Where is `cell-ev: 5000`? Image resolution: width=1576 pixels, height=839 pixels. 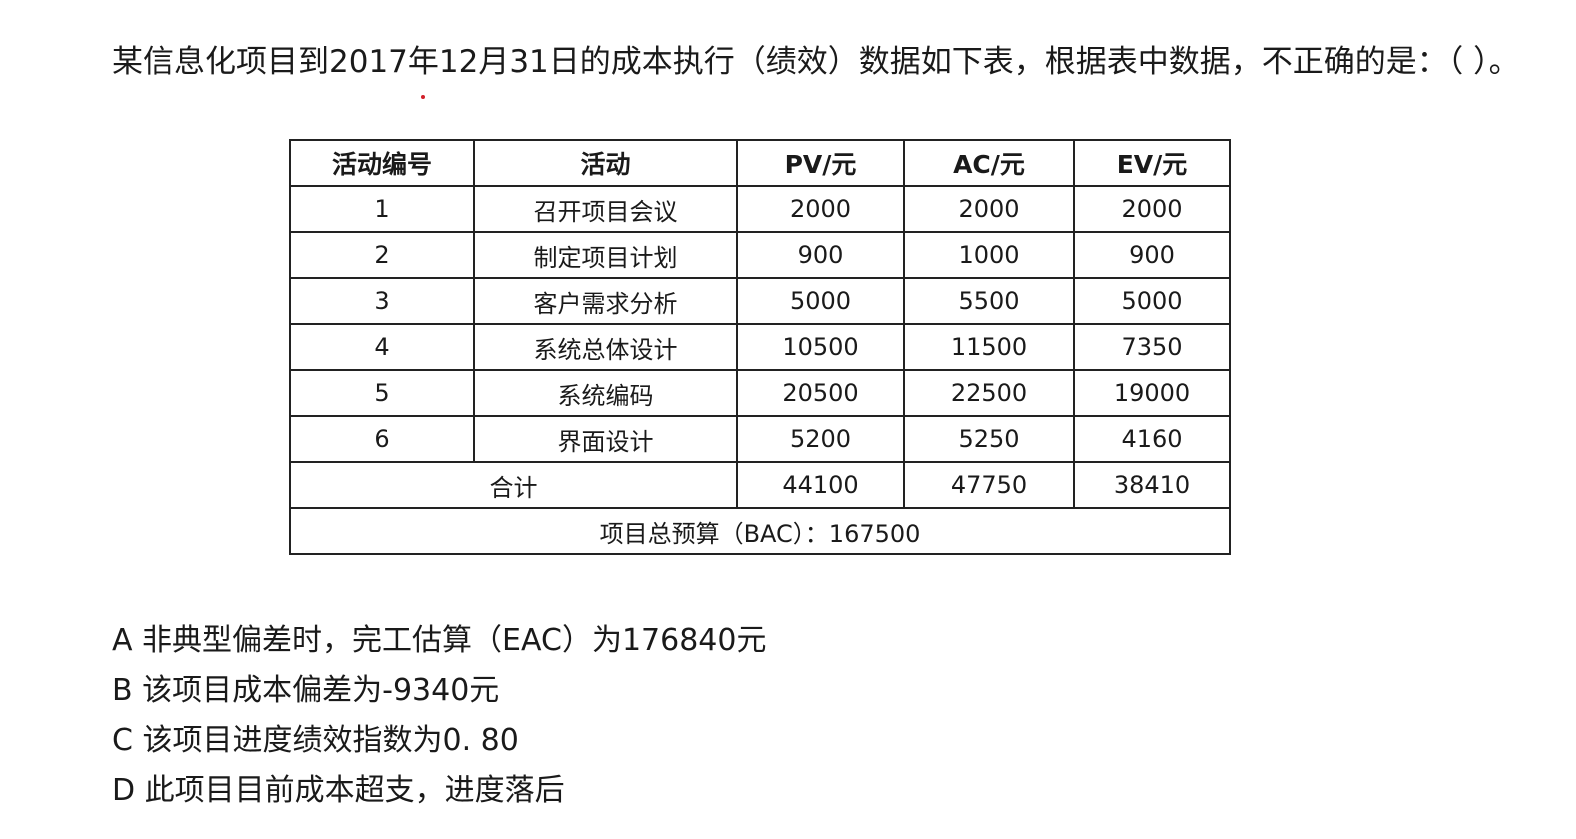 cell-ev: 5000 is located at coordinates (1152, 301).